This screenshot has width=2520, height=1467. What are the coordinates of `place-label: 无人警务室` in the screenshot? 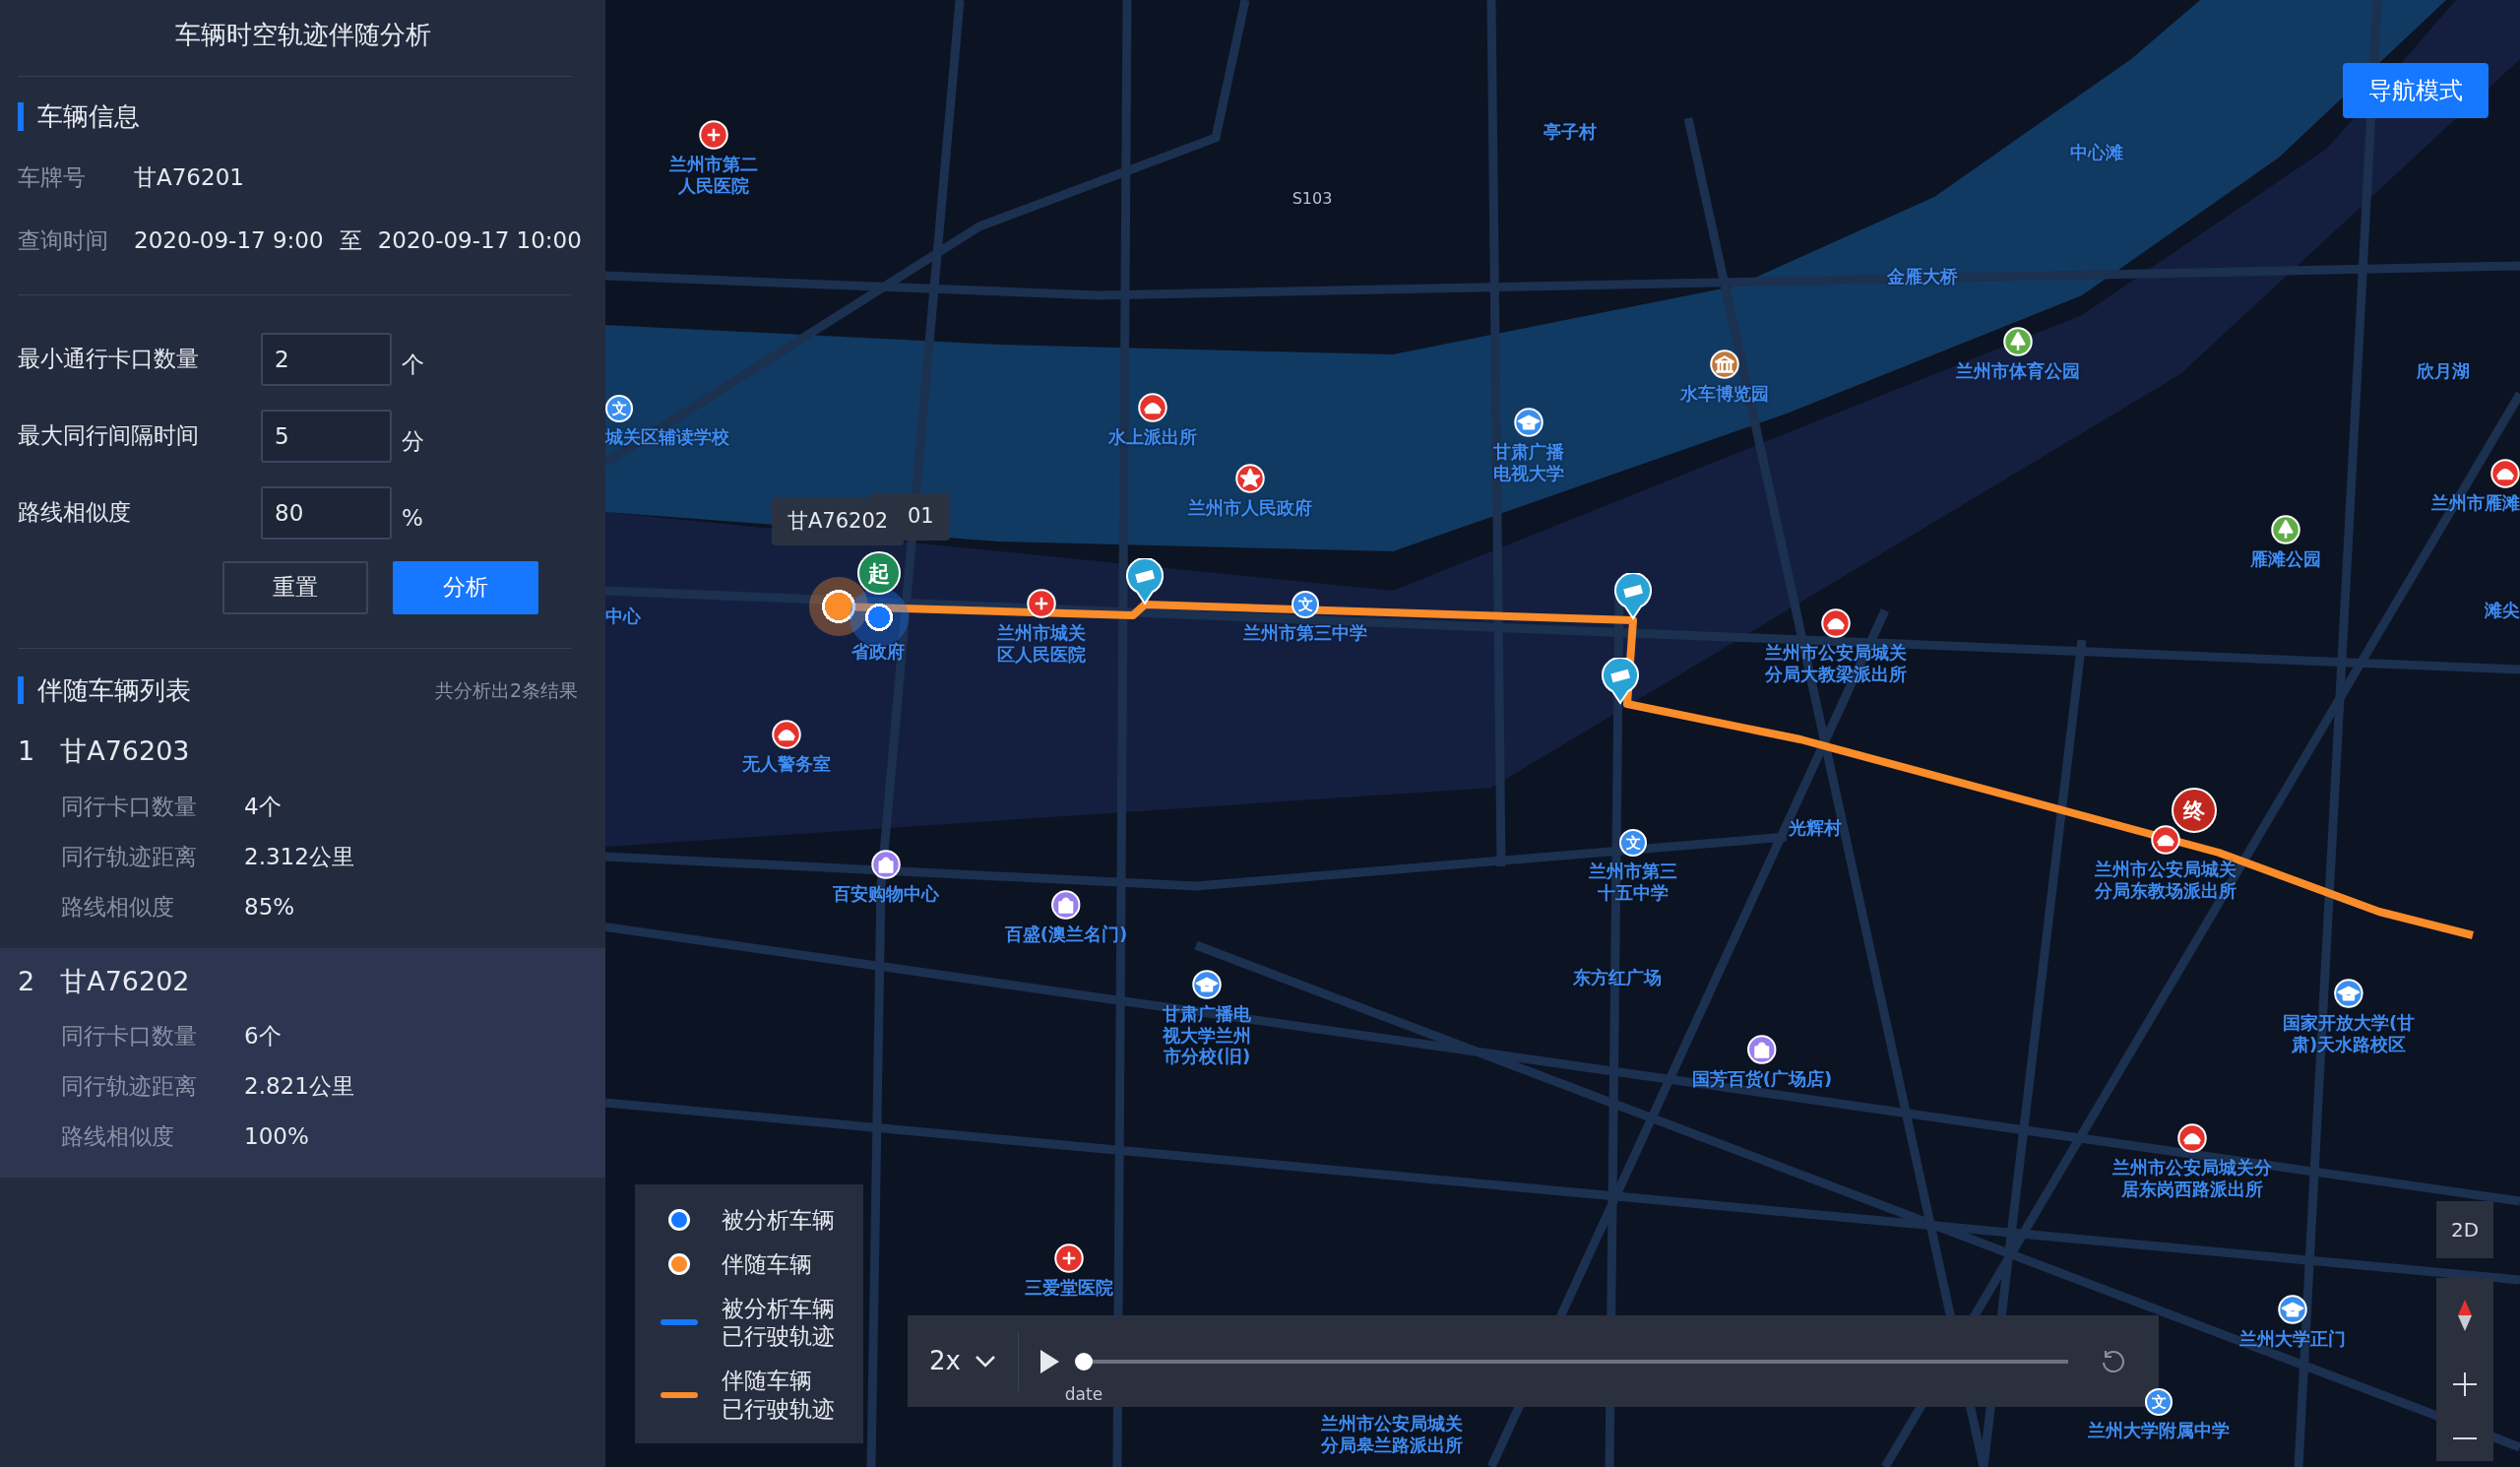 It's located at (786, 764).